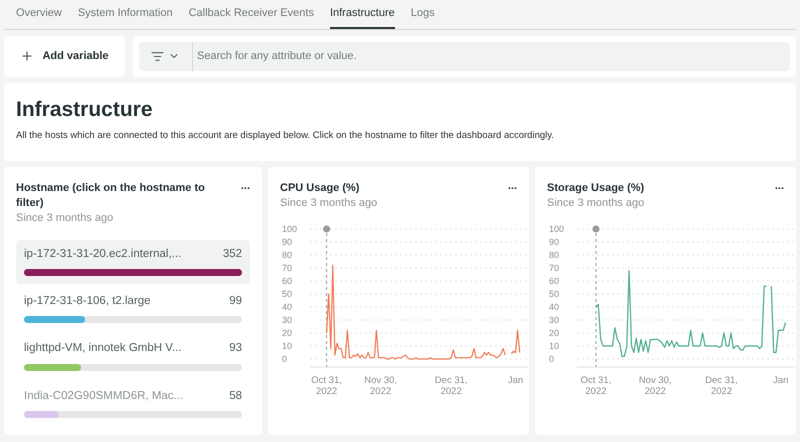 This screenshot has height=442, width=800. Describe the element at coordinates (133, 309) in the screenshot. I see `host-row: ip-172-31-8-106, t2.large 99` at that location.